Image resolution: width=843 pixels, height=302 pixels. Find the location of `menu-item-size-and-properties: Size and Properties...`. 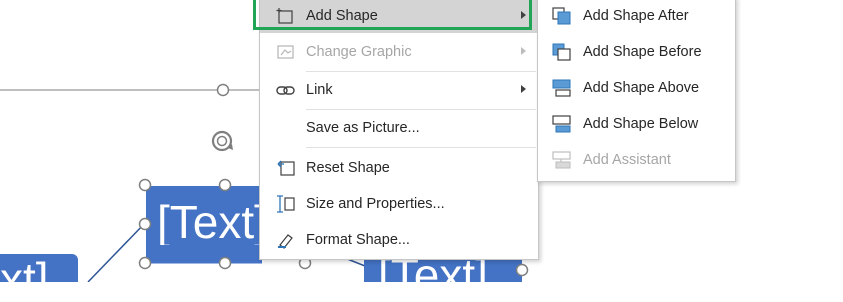

menu-item-size-and-properties: Size and Properties... is located at coordinates (399, 204).